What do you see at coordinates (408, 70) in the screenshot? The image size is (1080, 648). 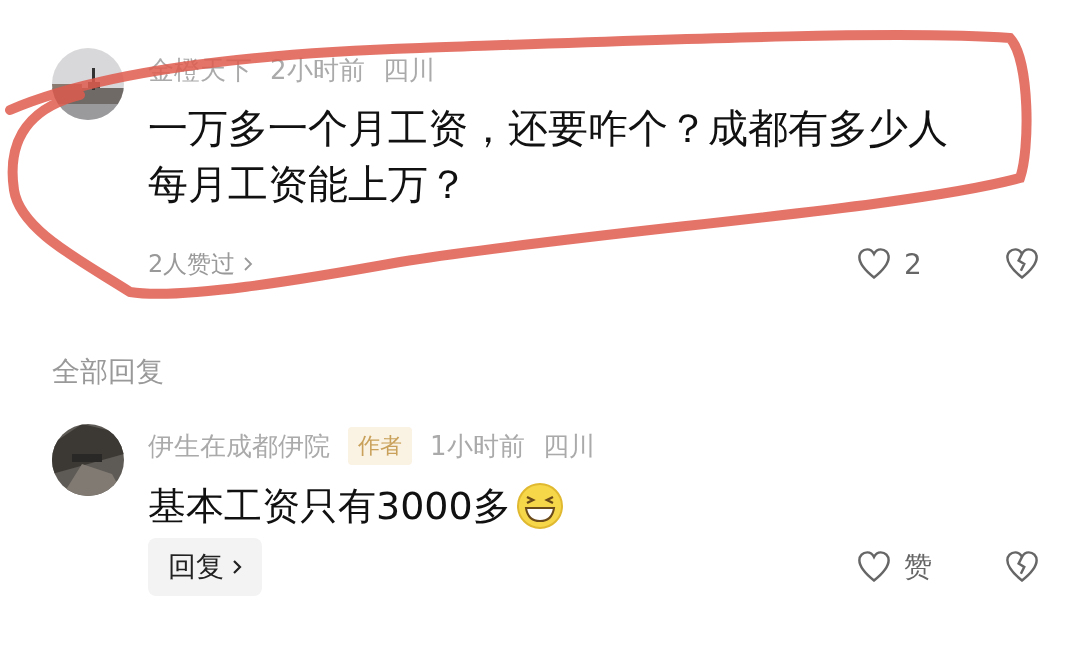 I see `comment-location: 四川` at bounding box center [408, 70].